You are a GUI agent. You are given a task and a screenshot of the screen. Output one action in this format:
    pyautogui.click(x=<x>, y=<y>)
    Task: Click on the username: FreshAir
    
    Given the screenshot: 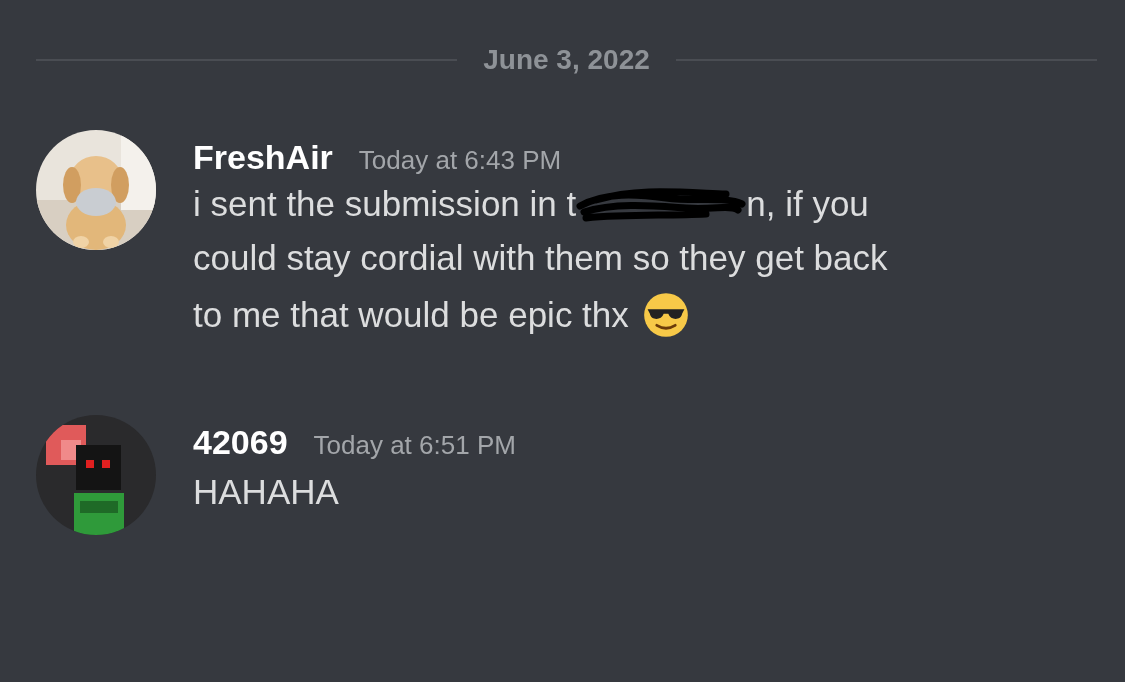 What is the action you would take?
    pyautogui.click(x=263, y=157)
    